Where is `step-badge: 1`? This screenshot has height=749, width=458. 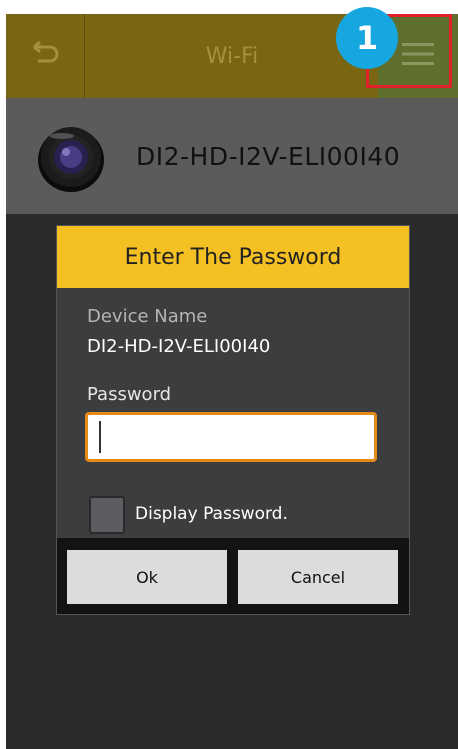
step-badge: 1 is located at coordinates (367, 38).